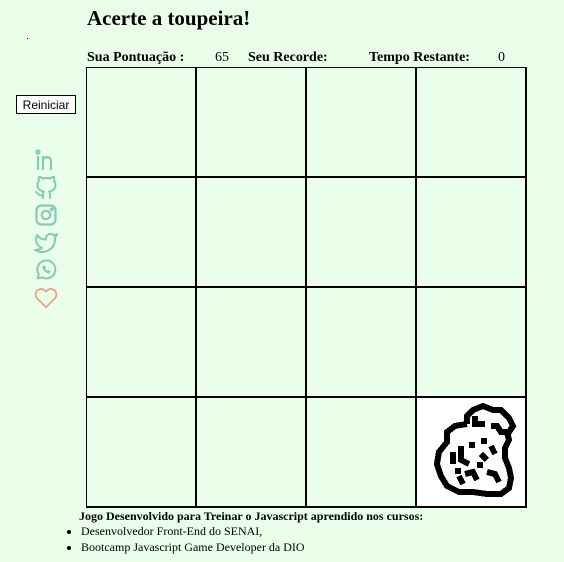 Image resolution: width=564 pixels, height=562 pixels. What do you see at coordinates (501, 57) in the screenshot?
I see `time-value: 0` at bounding box center [501, 57].